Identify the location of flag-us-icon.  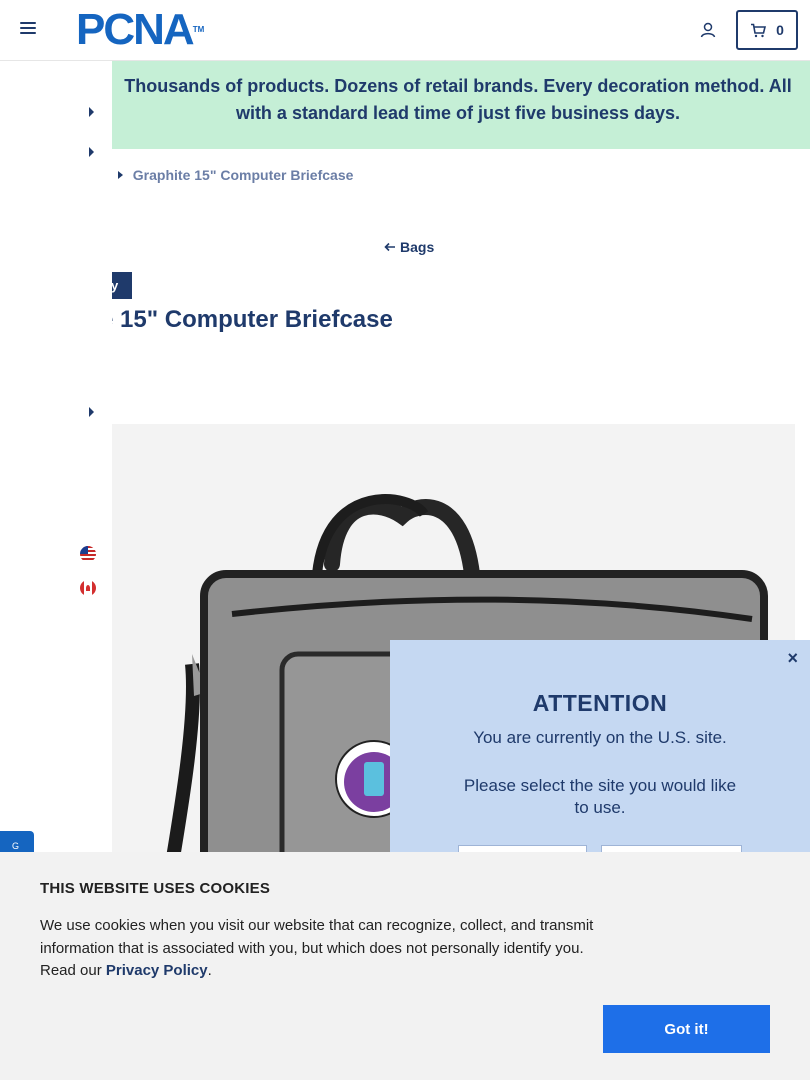
(88, 554).